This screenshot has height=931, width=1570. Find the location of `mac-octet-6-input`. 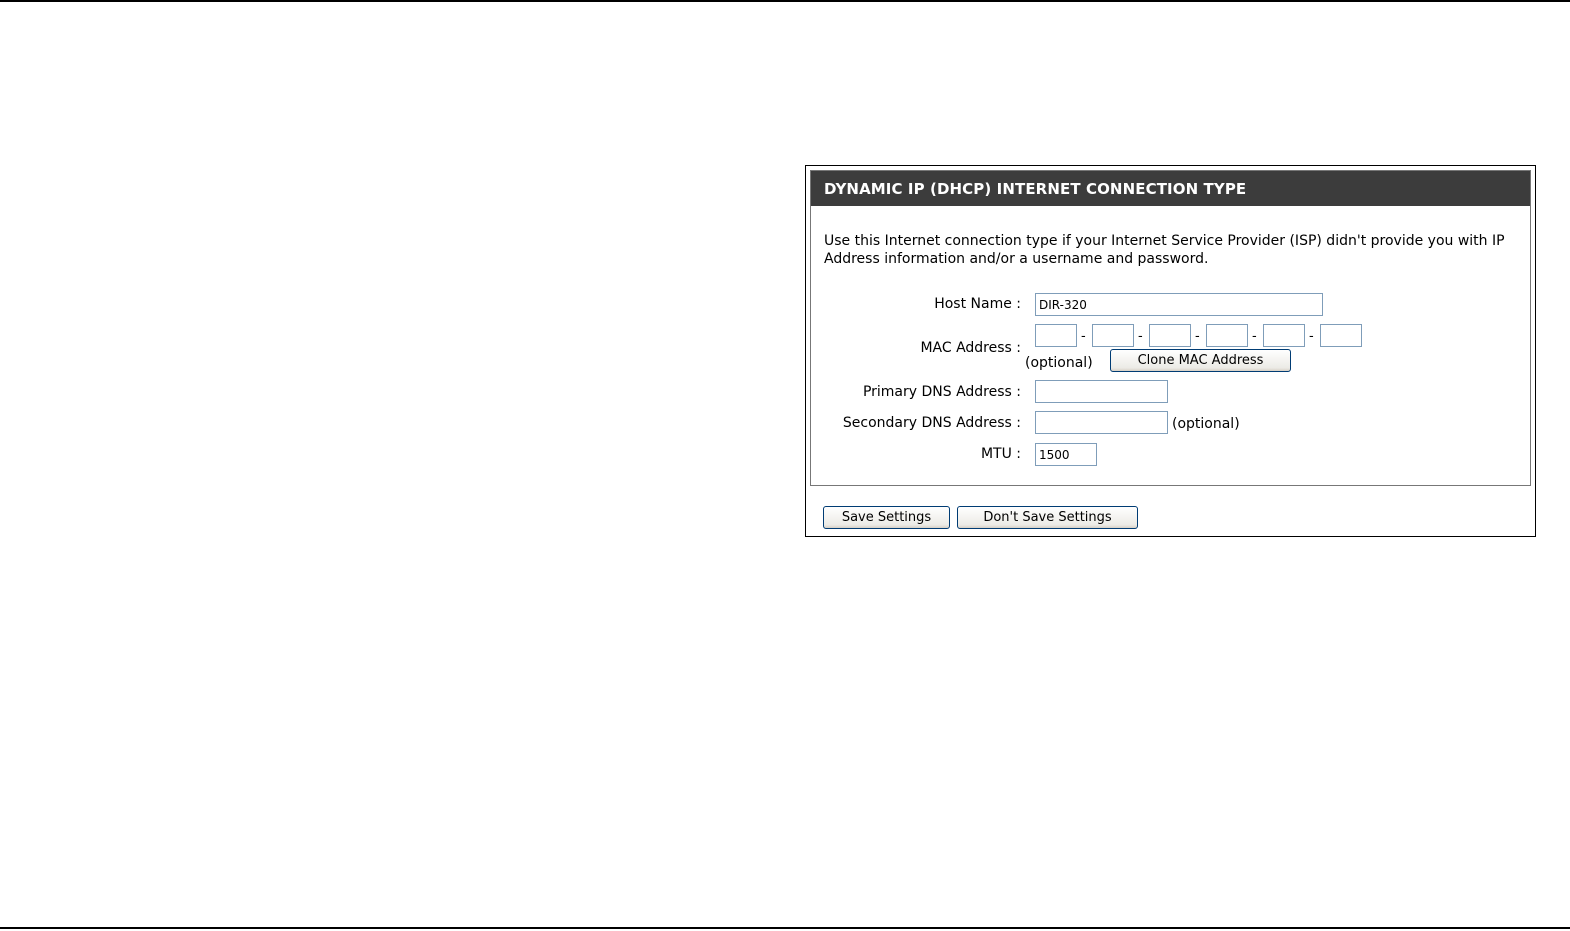

mac-octet-6-input is located at coordinates (1341, 335).